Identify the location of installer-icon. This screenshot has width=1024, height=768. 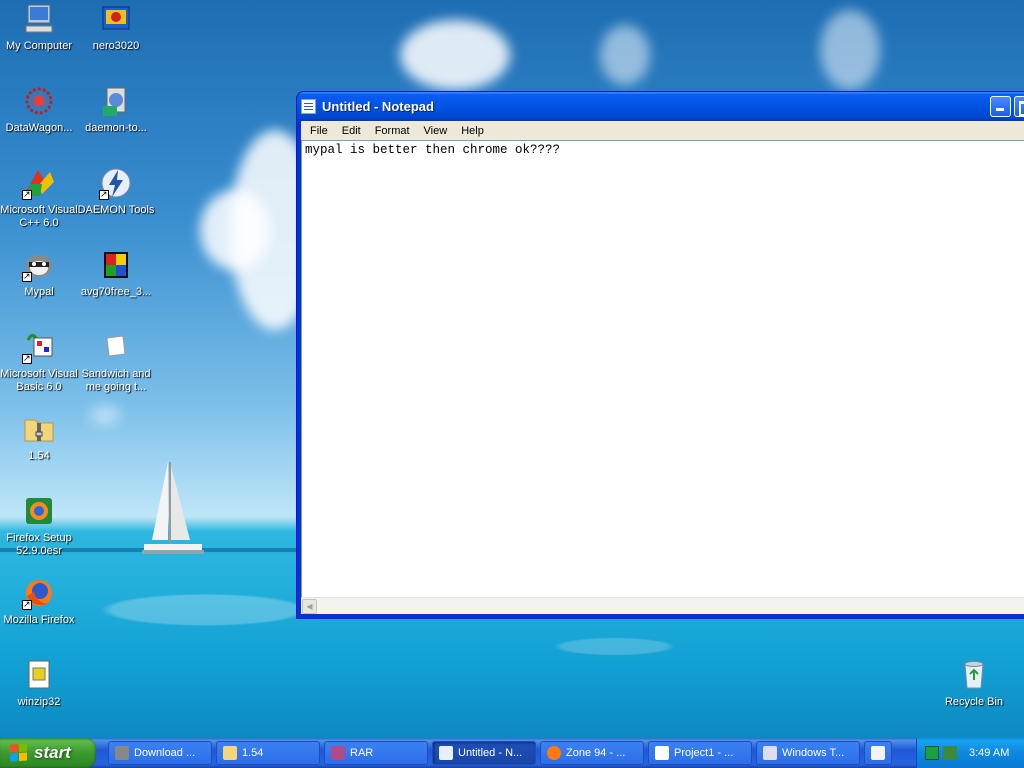
(116, 101).